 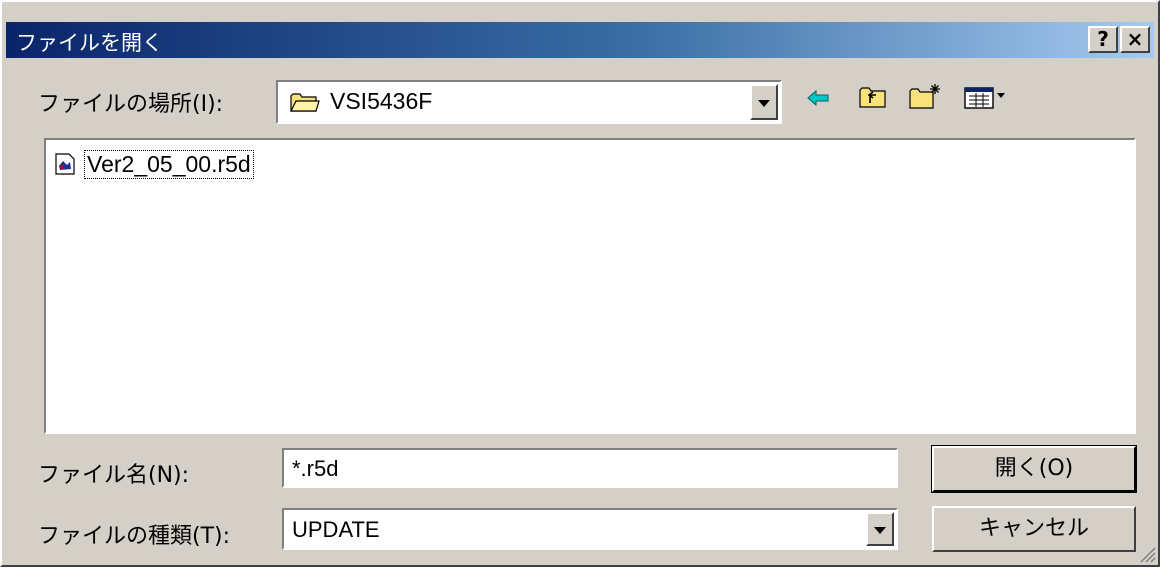 What do you see at coordinates (169, 164) in the screenshot?
I see `file-name: Ver2_05_00.r5d` at bounding box center [169, 164].